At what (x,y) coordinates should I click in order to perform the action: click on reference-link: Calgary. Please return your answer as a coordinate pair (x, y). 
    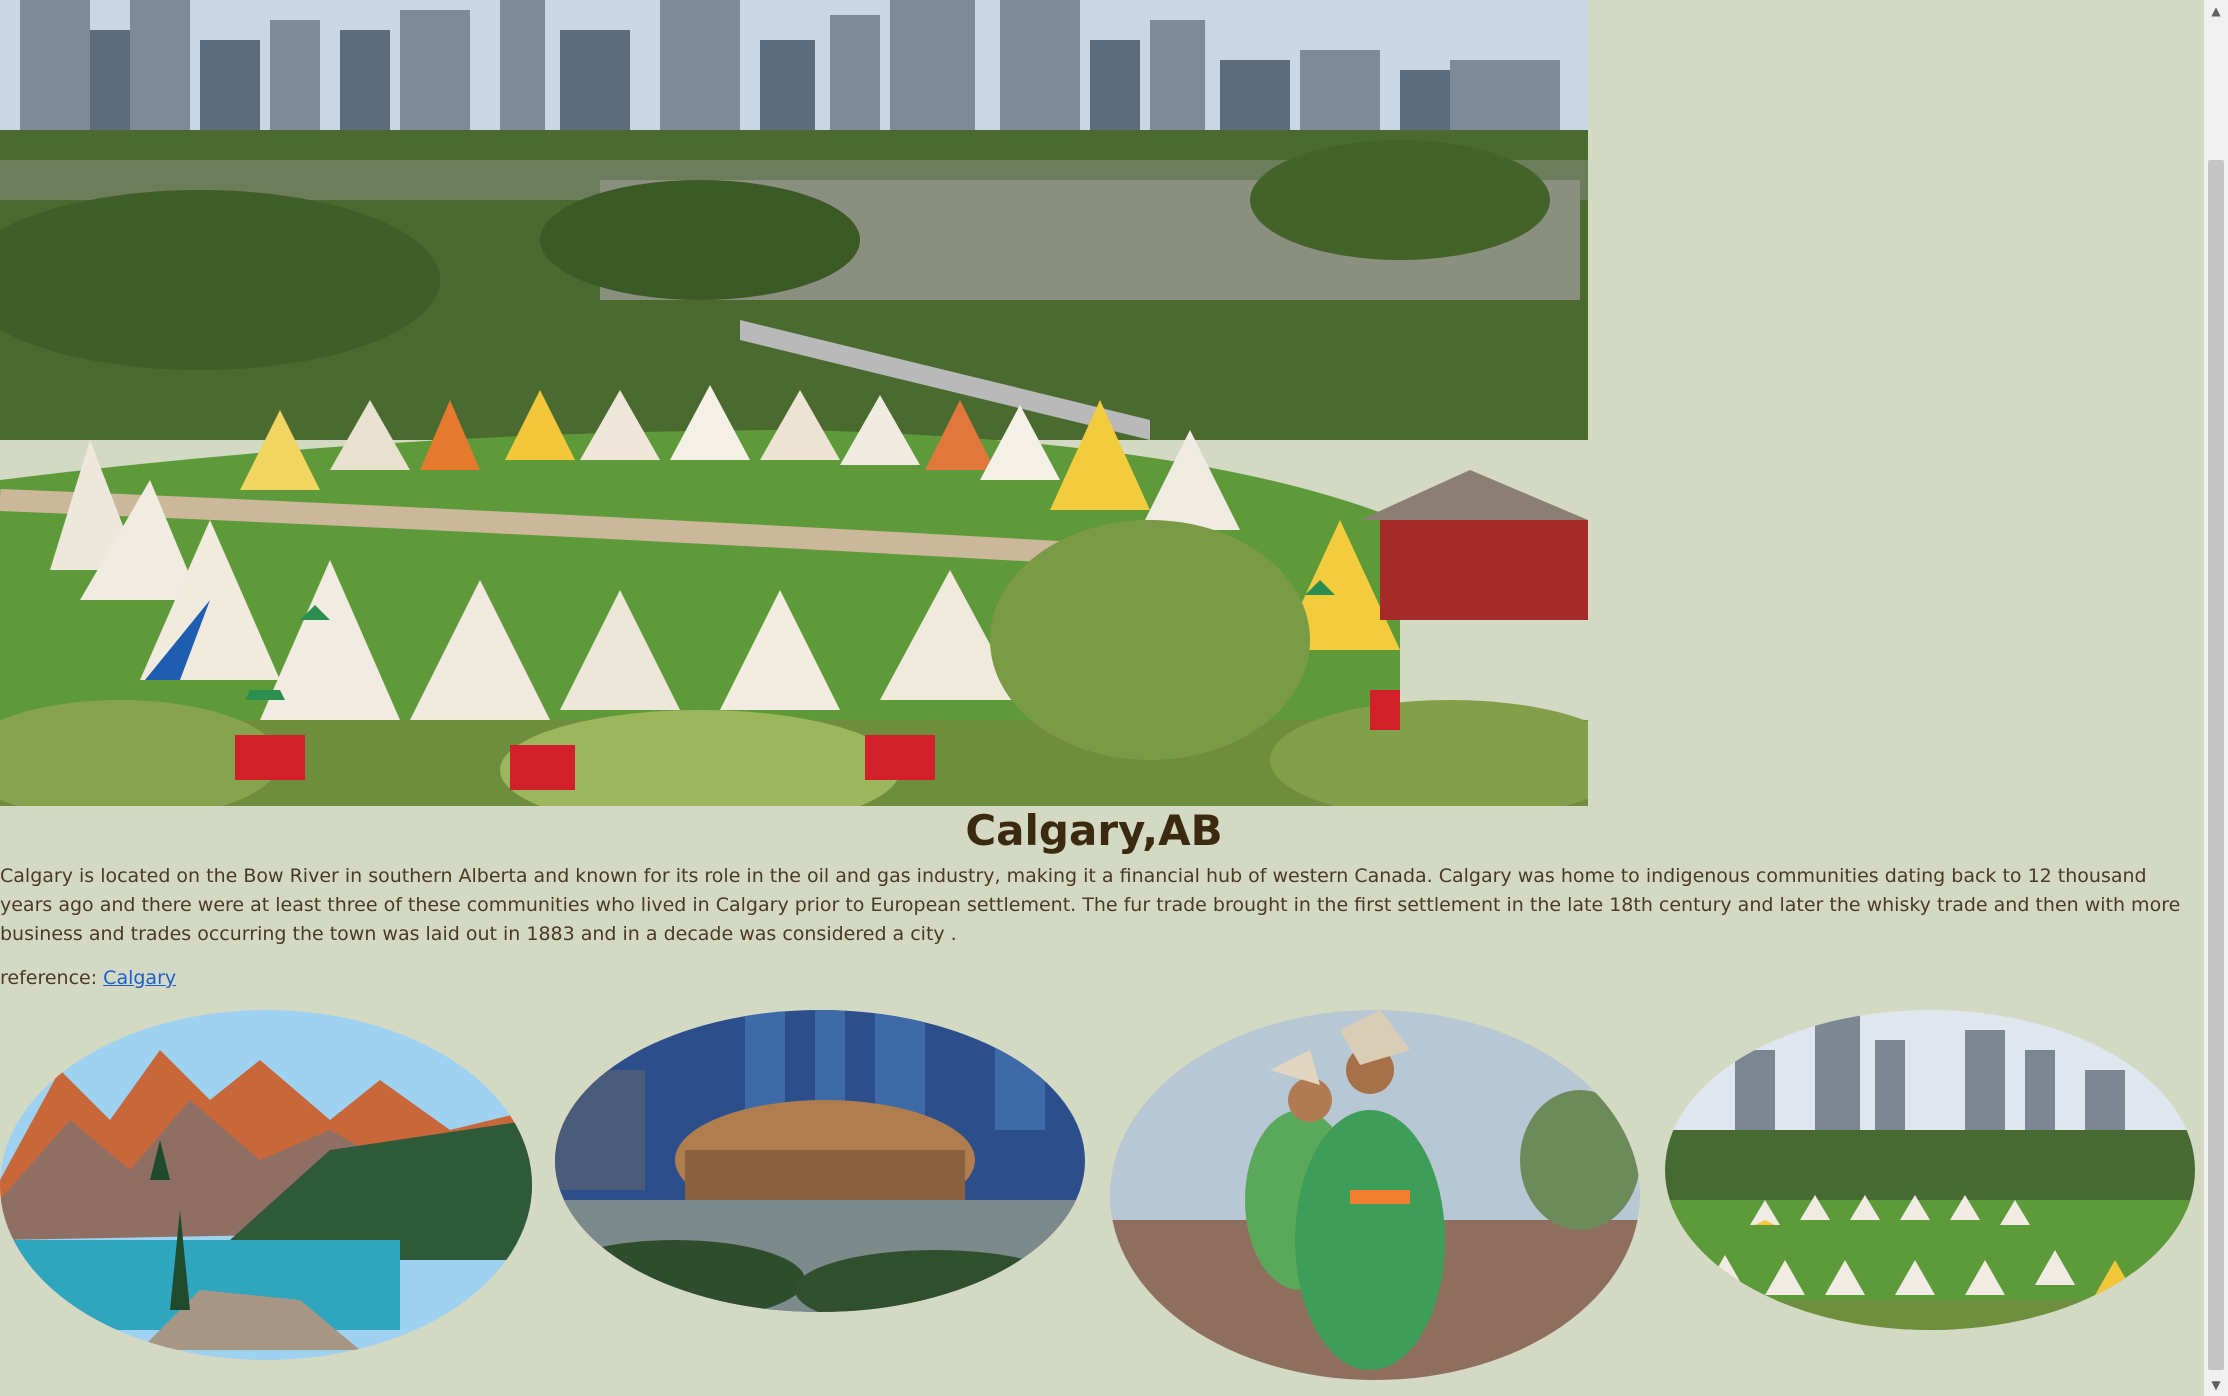
    Looking at the image, I should click on (139, 978).